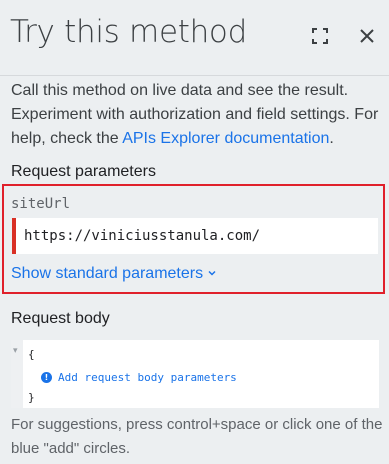  Describe the element at coordinates (200, 236) in the screenshot. I see `site-url-input` at that location.